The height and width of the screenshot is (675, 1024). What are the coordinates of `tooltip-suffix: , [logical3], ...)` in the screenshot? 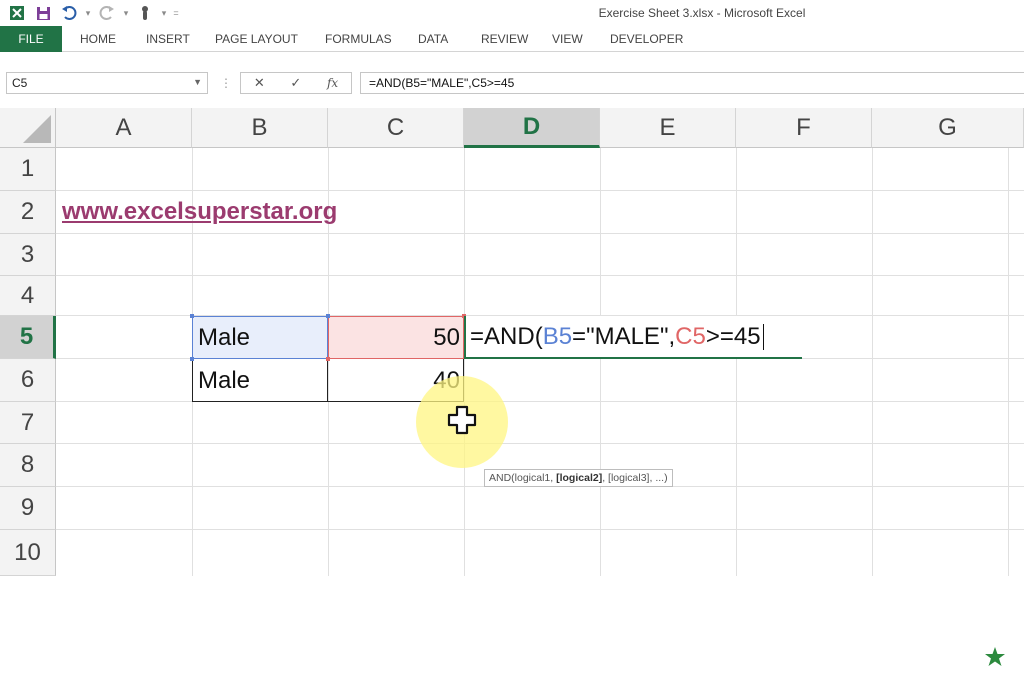 It's located at (635, 478).